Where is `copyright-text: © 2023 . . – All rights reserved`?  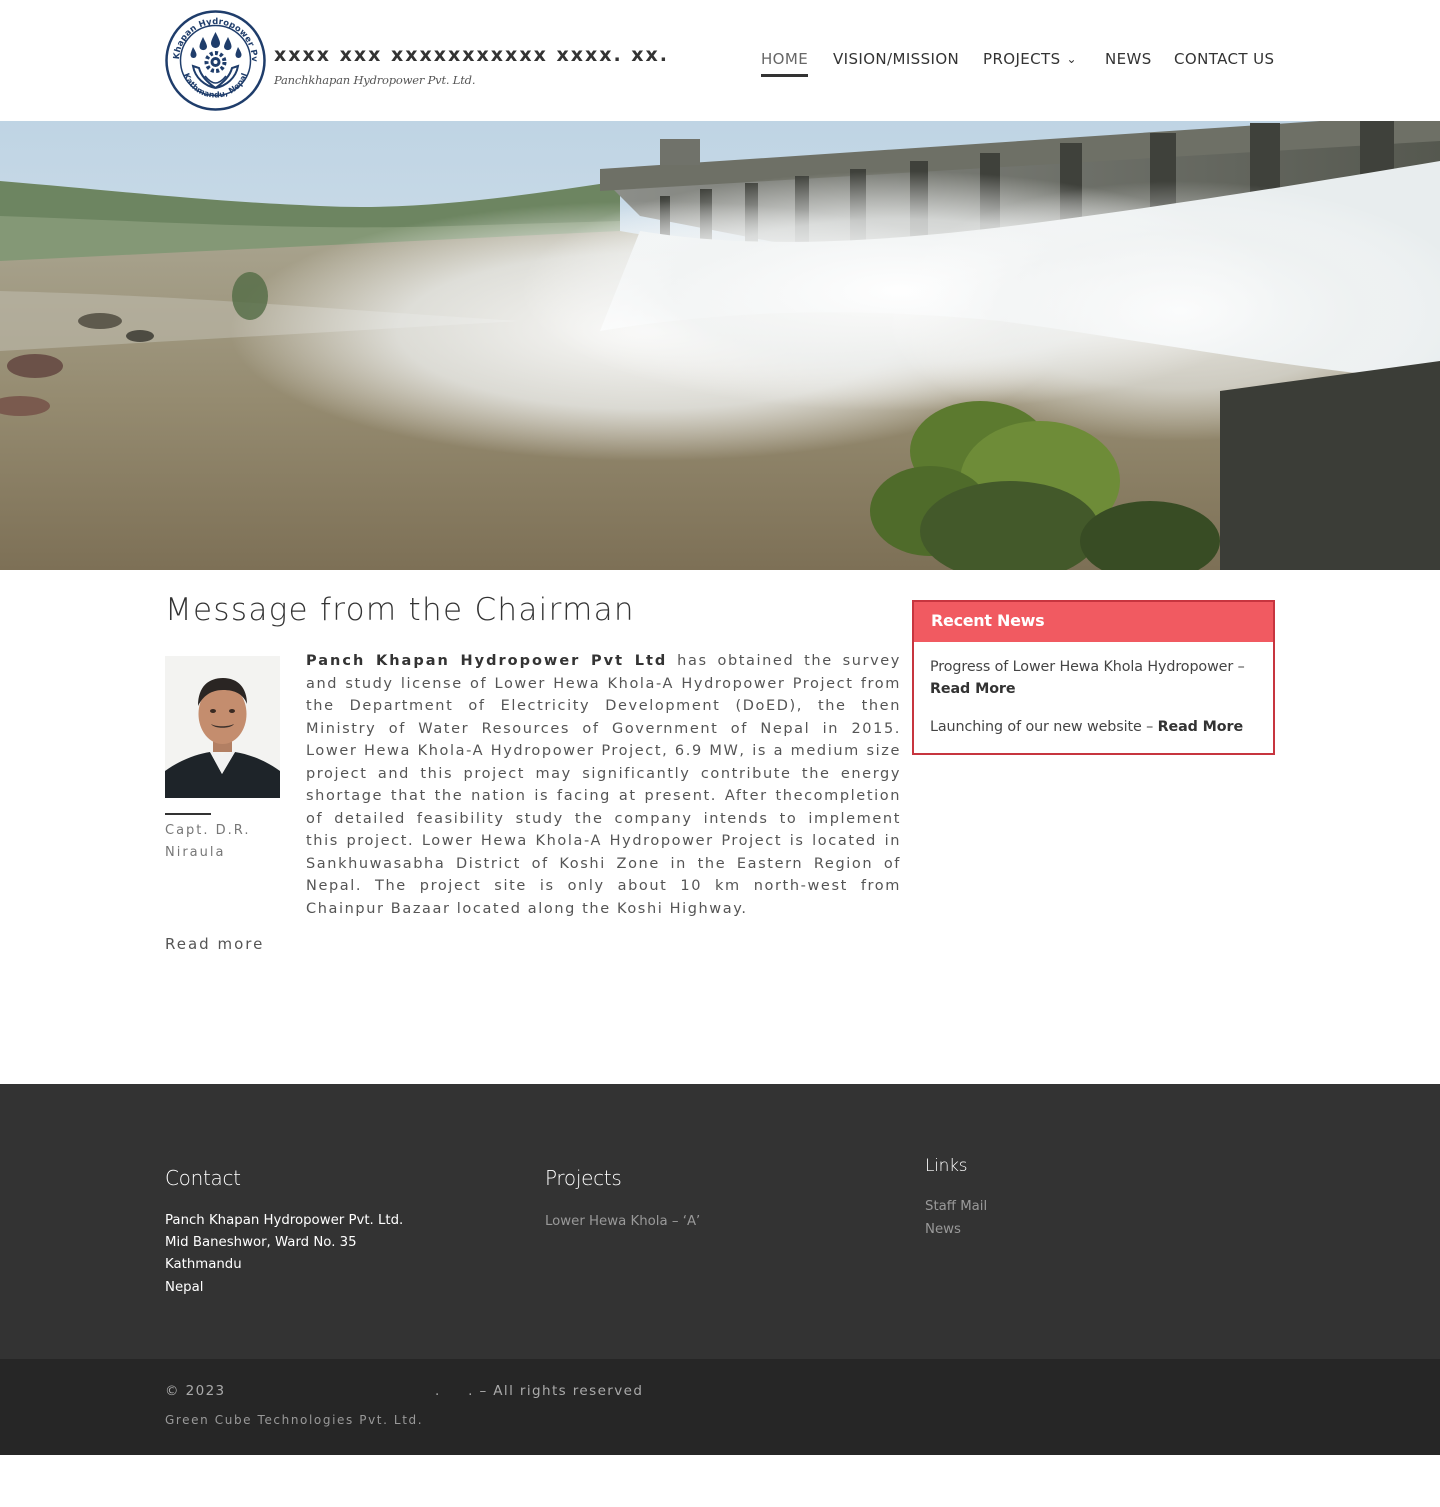 copyright-text: © 2023 . . – All rights reserved is located at coordinates (404, 1391).